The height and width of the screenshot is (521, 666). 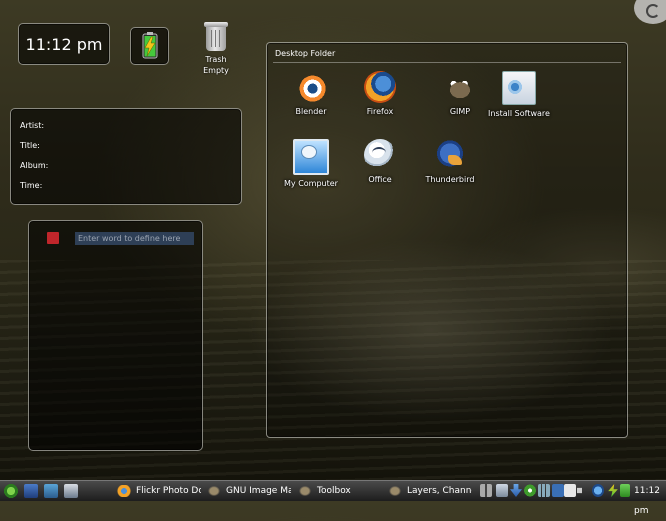 What do you see at coordinates (311, 157) in the screenshot?
I see `my-computer-icon` at bounding box center [311, 157].